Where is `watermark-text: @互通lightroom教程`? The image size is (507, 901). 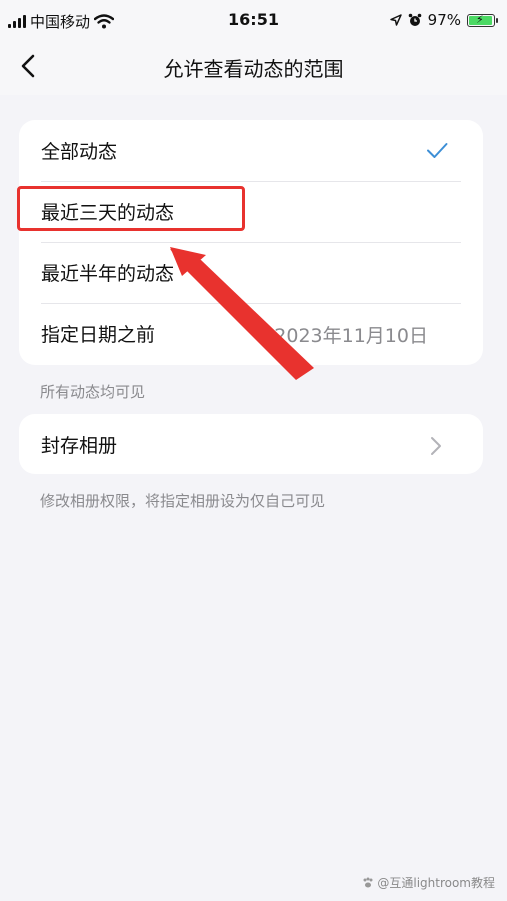 watermark-text: @互通lightroom教程 is located at coordinates (436, 883).